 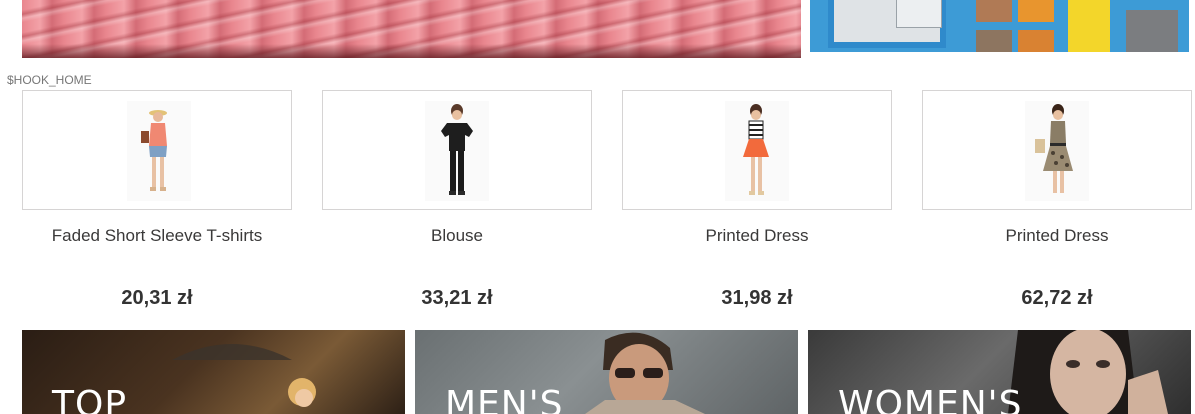 What do you see at coordinates (606, 372) in the screenshot?
I see `category-banner-mens: MEN'S` at bounding box center [606, 372].